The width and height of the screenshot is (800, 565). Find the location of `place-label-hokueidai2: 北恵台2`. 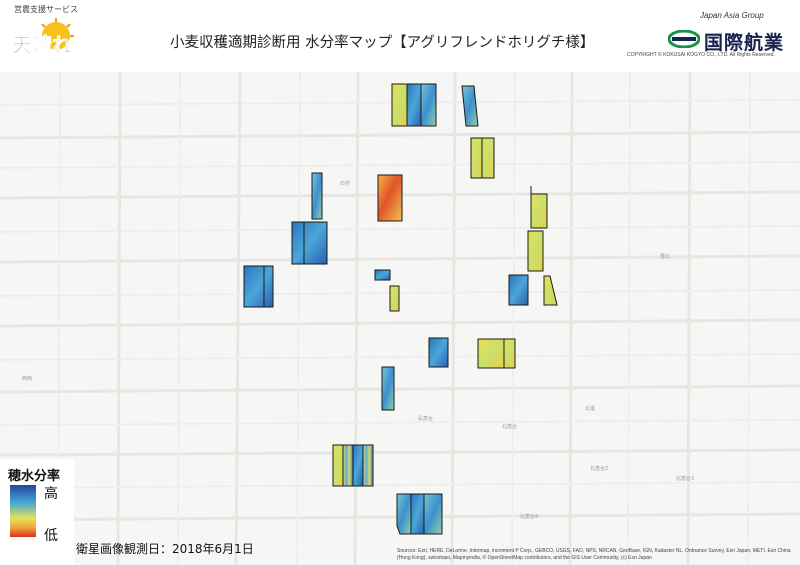

place-label-hokueidai2: 北恵台2 is located at coordinates (599, 468).